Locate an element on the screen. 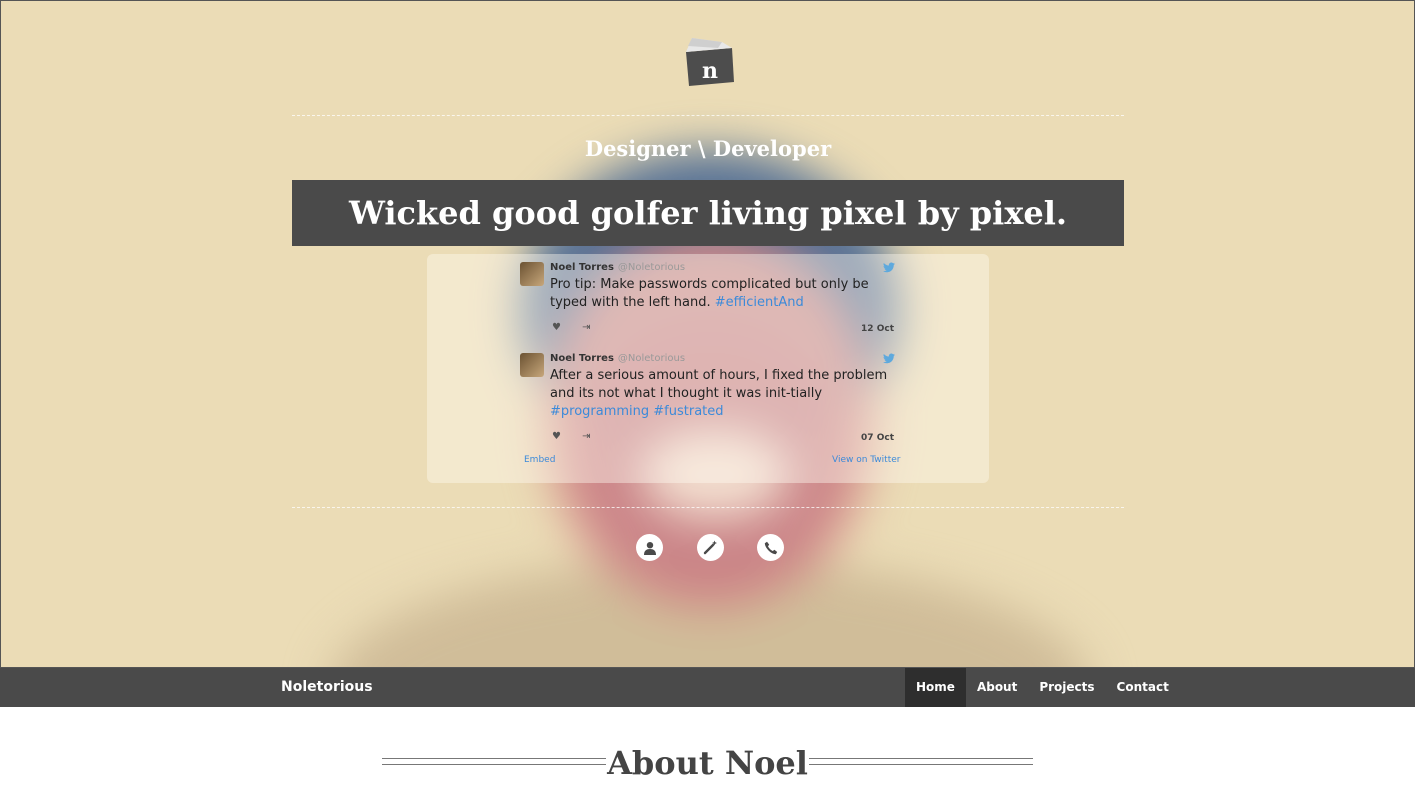 This screenshot has width=1415, height=791. nav-projects: Projects is located at coordinates (1066, 687).